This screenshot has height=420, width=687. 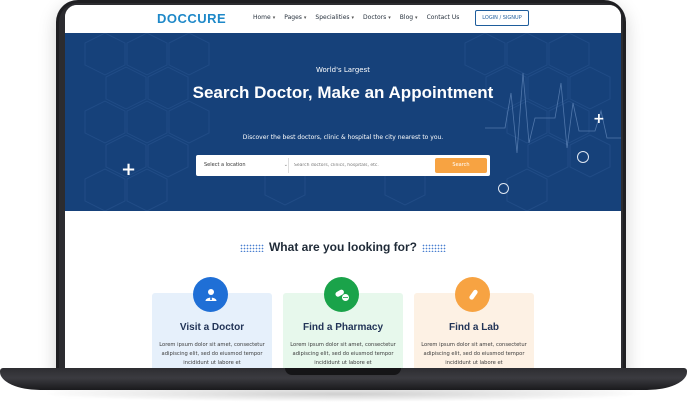 I want to click on nav-item-contact: Contact Us, so click(x=443, y=17).